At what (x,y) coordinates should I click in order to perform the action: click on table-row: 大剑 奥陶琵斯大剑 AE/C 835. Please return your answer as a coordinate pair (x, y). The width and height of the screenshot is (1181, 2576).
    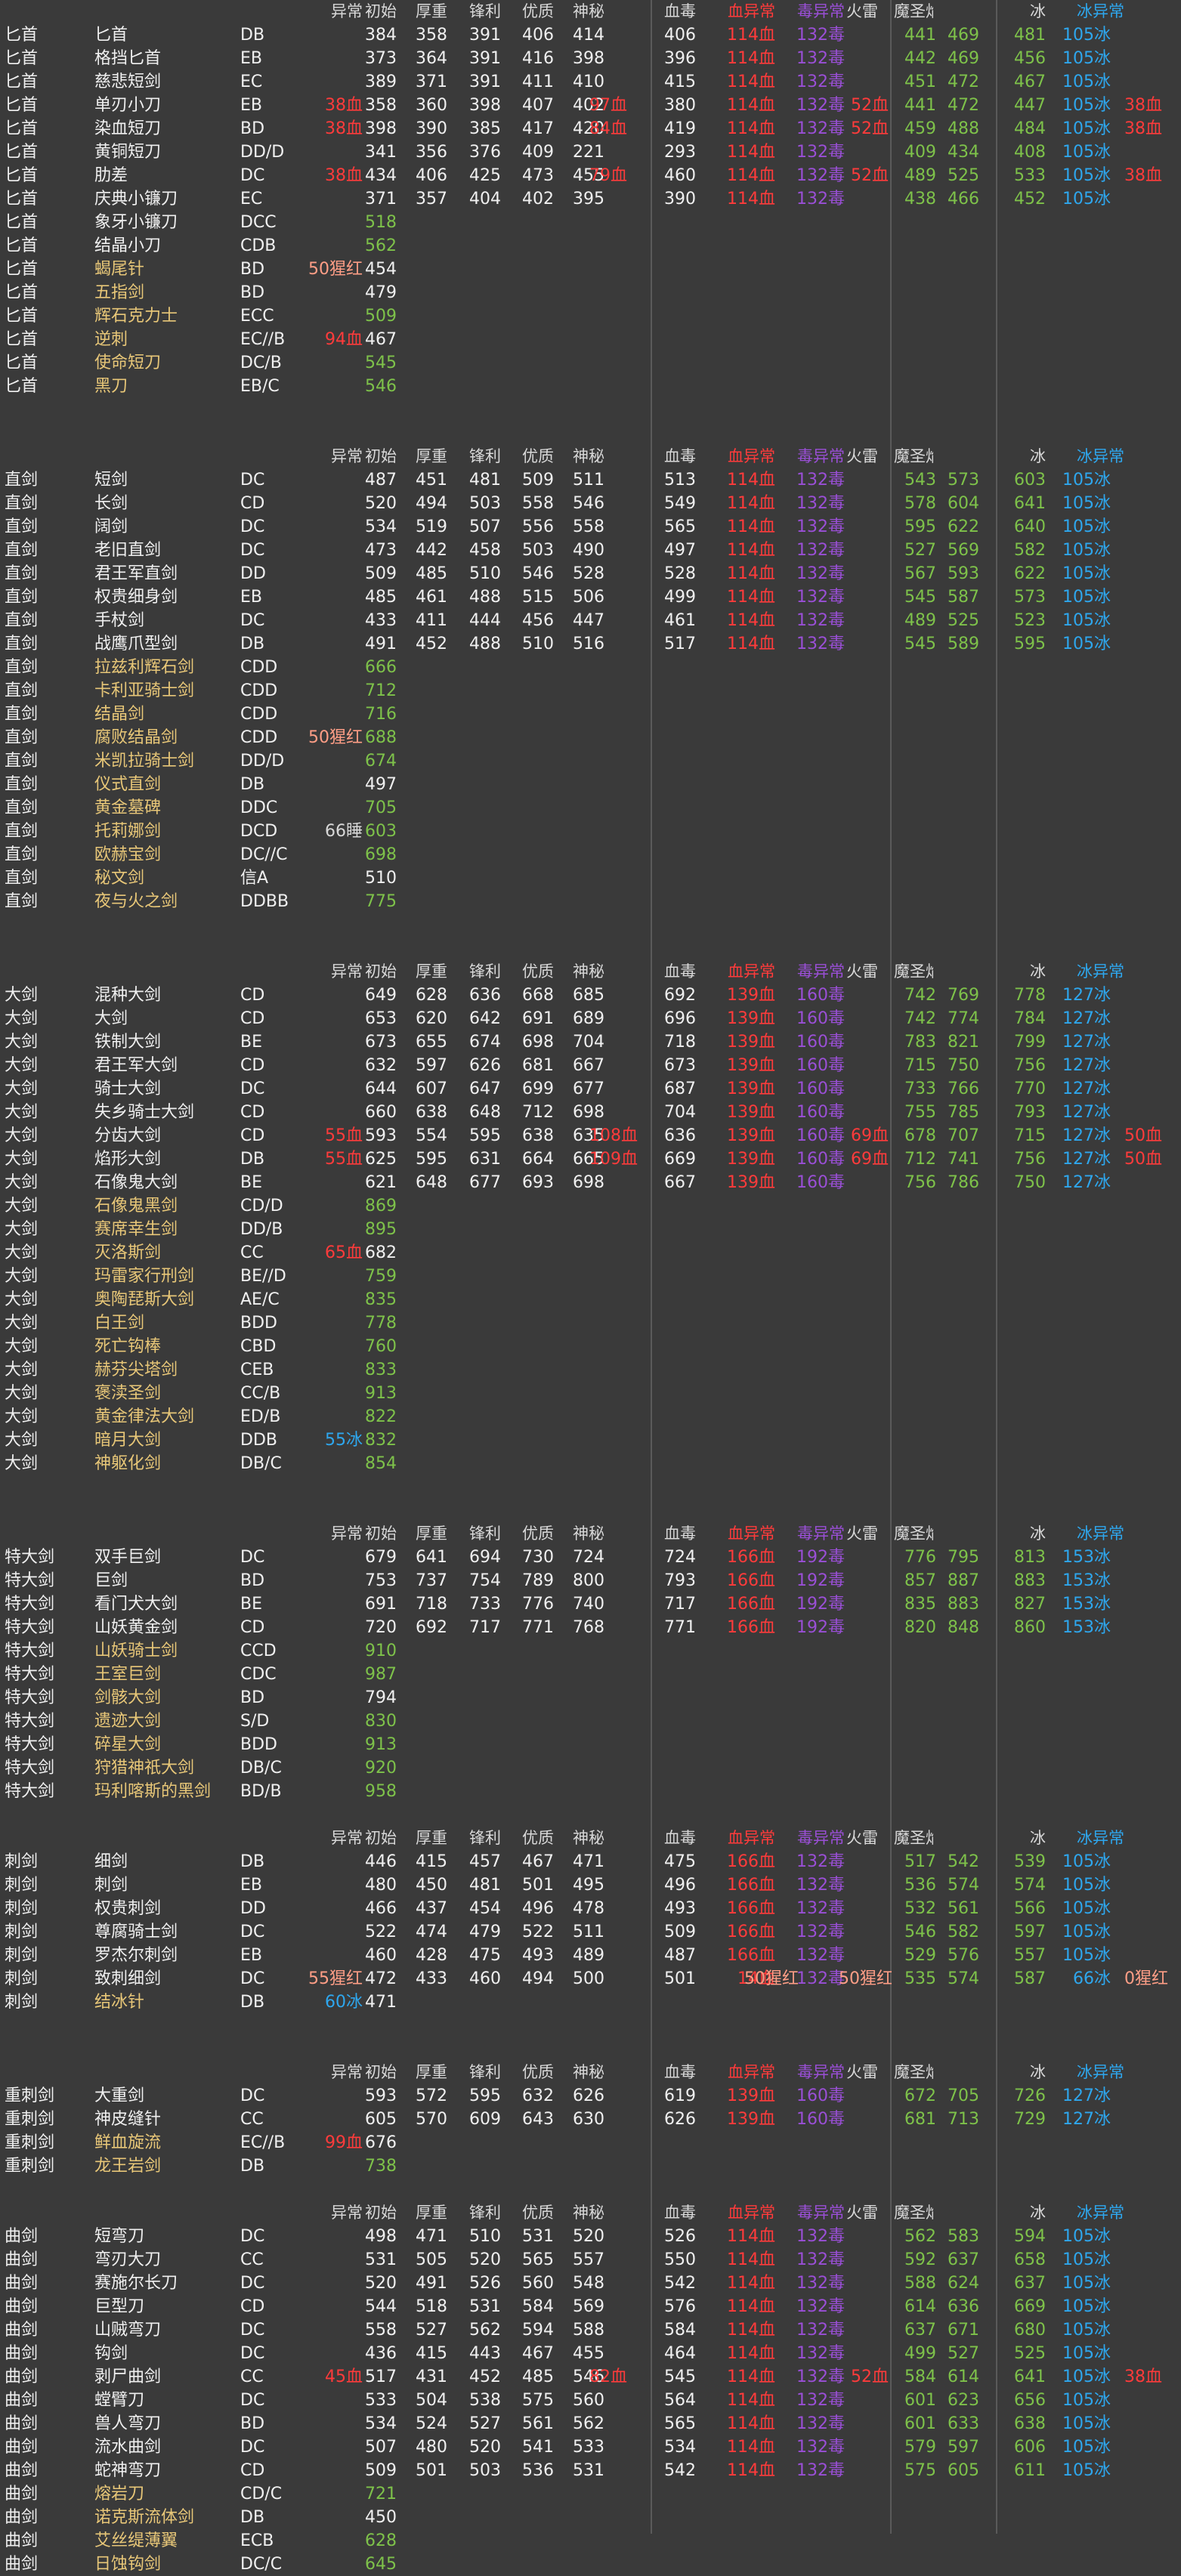
    Looking at the image, I should click on (590, 1299).